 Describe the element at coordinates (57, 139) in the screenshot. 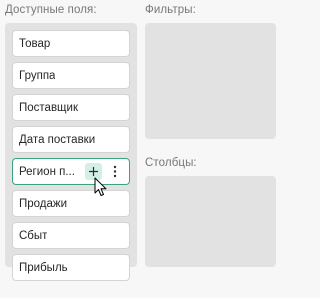

I see `field-label: Дата поставки` at that location.